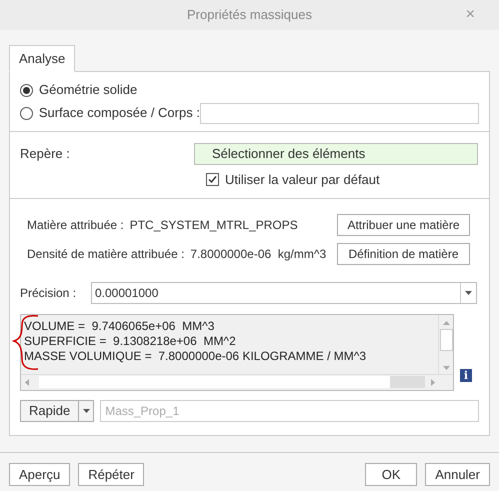 Image resolution: width=499 pixels, height=491 pixels. What do you see at coordinates (284, 293) in the screenshot?
I see `precision-dropdown: 0.00001000` at bounding box center [284, 293].